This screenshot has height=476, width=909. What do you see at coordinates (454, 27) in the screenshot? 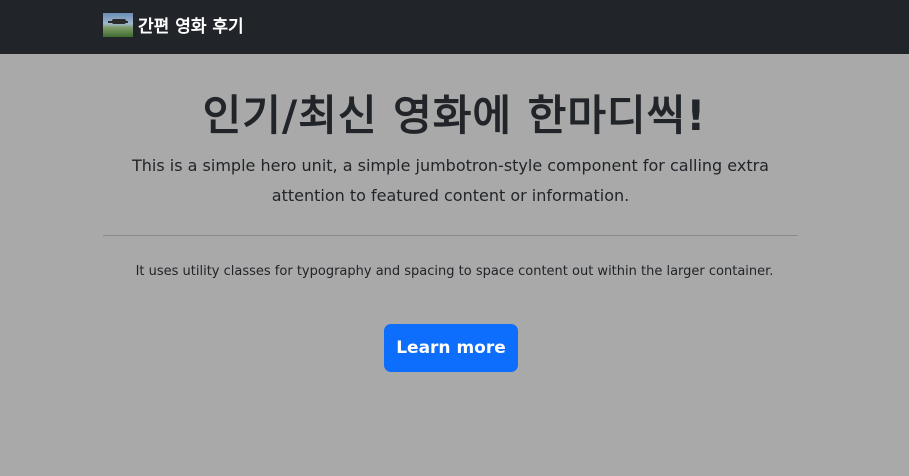
I see `top-navbar: 간편 영화 후기` at bounding box center [454, 27].